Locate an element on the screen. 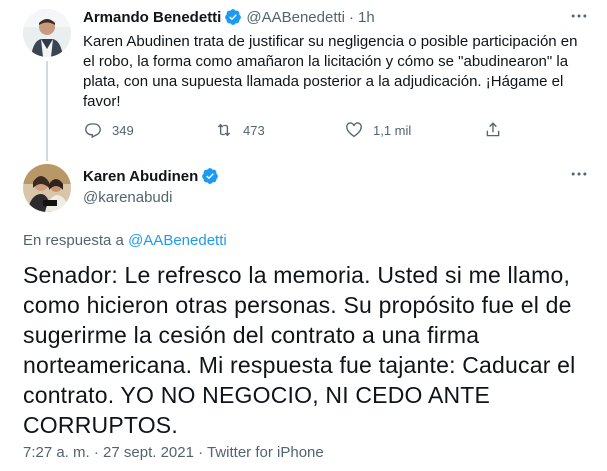 The height and width of the screenshot is (471, 607). share-icon is located at coordinates (493, 129).